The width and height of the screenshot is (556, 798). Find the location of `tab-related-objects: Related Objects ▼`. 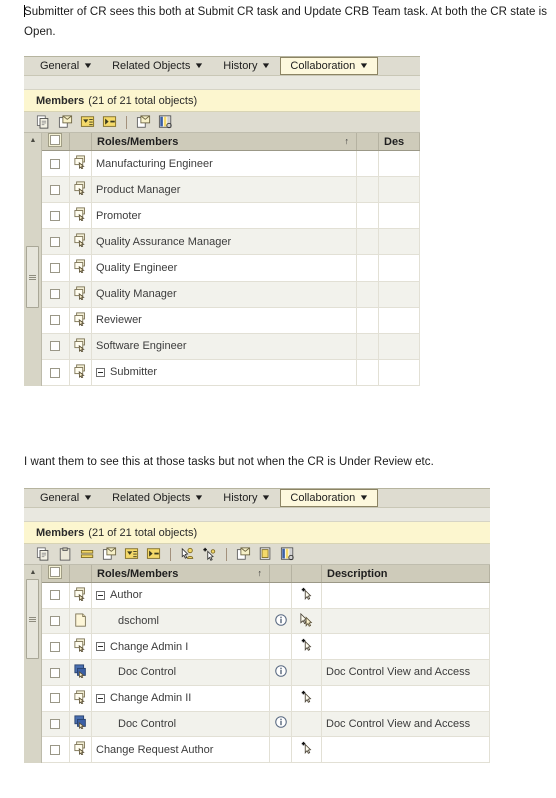

tab-related-objects: Related Objects ▼ is located at coordinates (157, 66).